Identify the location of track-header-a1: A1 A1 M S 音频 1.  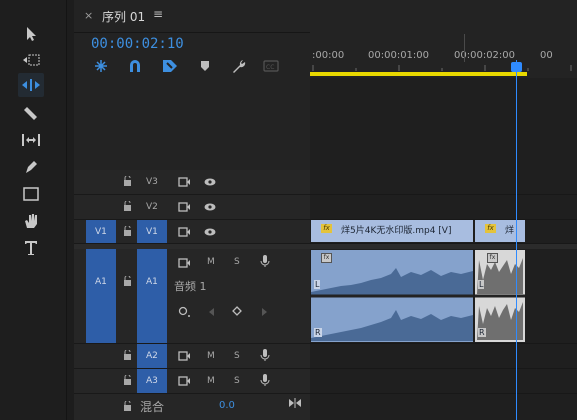
(192, 296).